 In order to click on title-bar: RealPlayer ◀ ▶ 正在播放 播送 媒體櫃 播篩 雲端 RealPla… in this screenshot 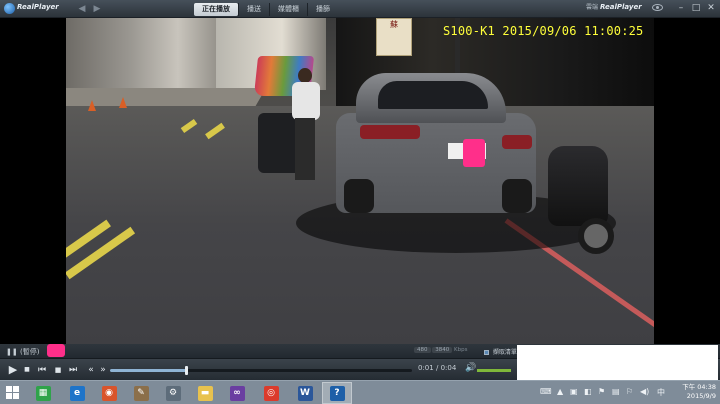, I will do `click(360, 9)`.